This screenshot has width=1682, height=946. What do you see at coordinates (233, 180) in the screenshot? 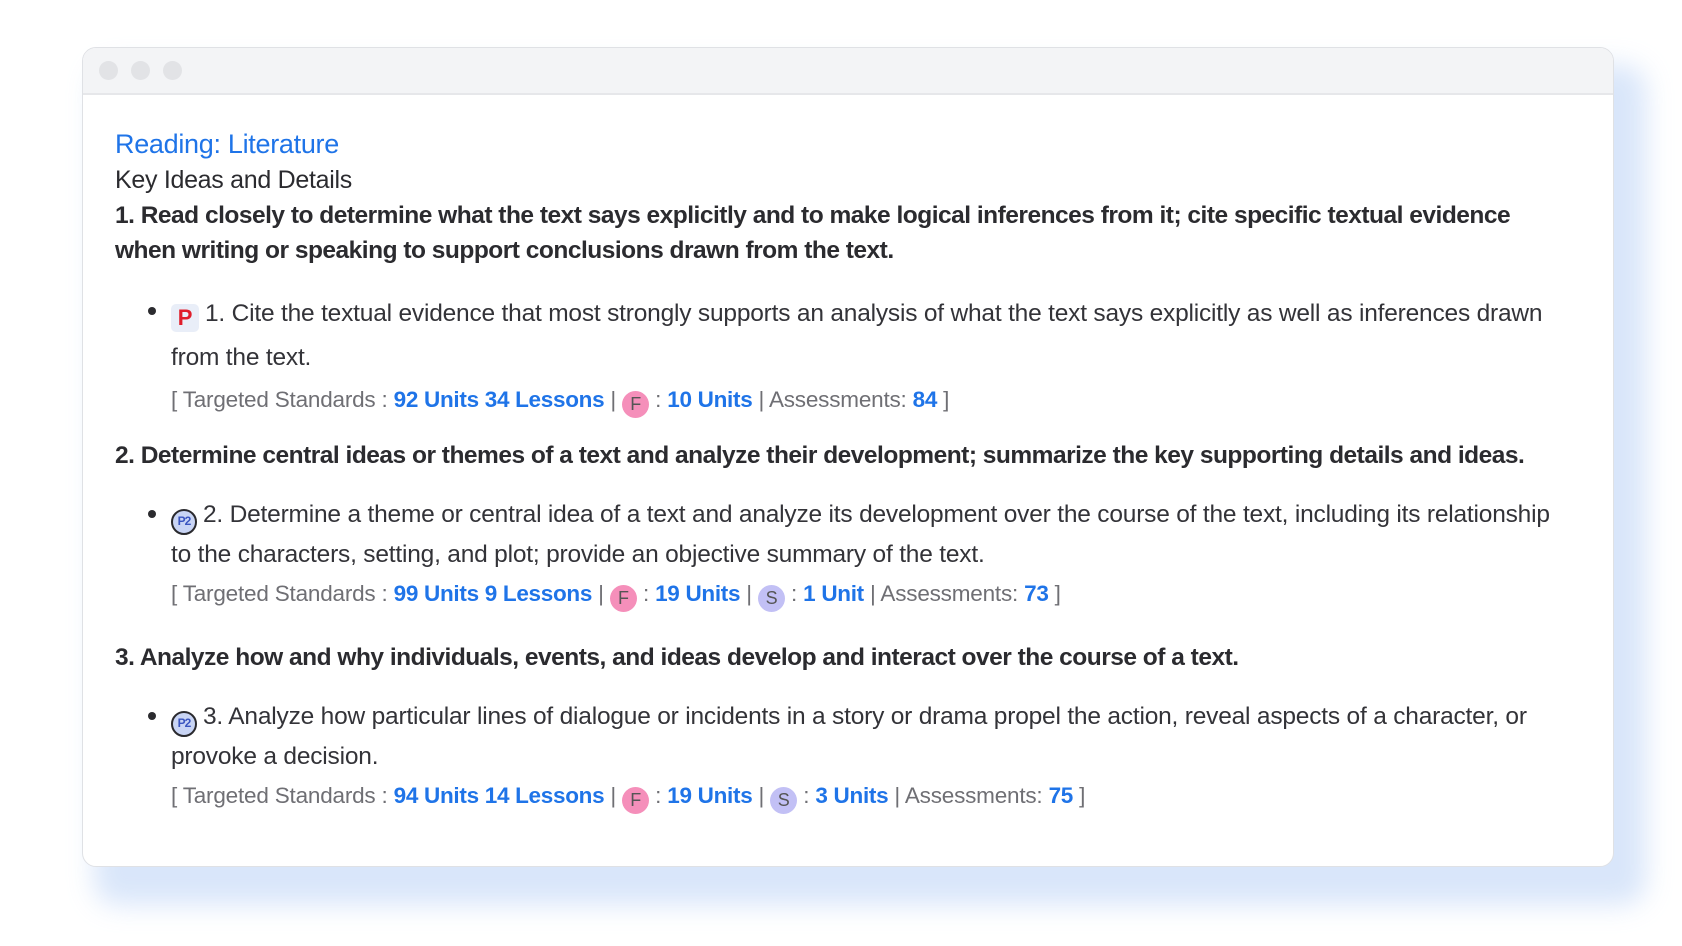
I see `cluster-heading: Key Ideas and Details` at bounding box center [233, 180].